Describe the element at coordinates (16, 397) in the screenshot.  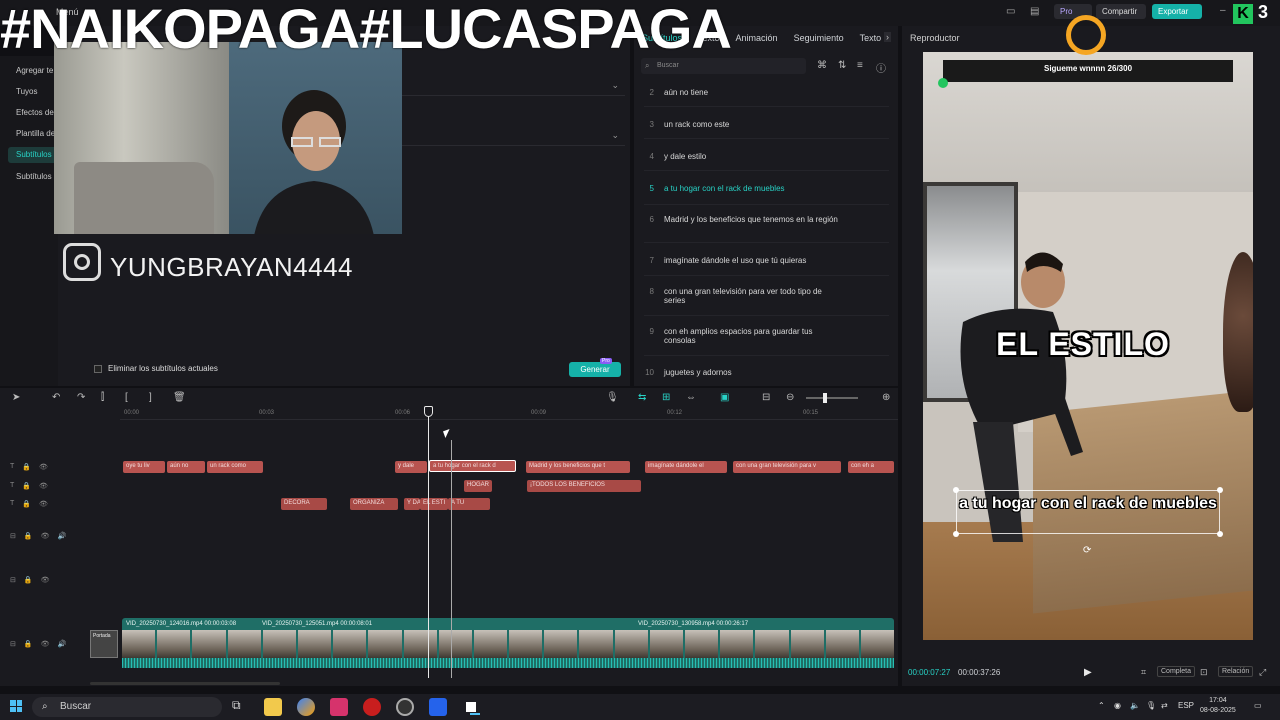
I see `select-tool-icon: ➤` at that location.